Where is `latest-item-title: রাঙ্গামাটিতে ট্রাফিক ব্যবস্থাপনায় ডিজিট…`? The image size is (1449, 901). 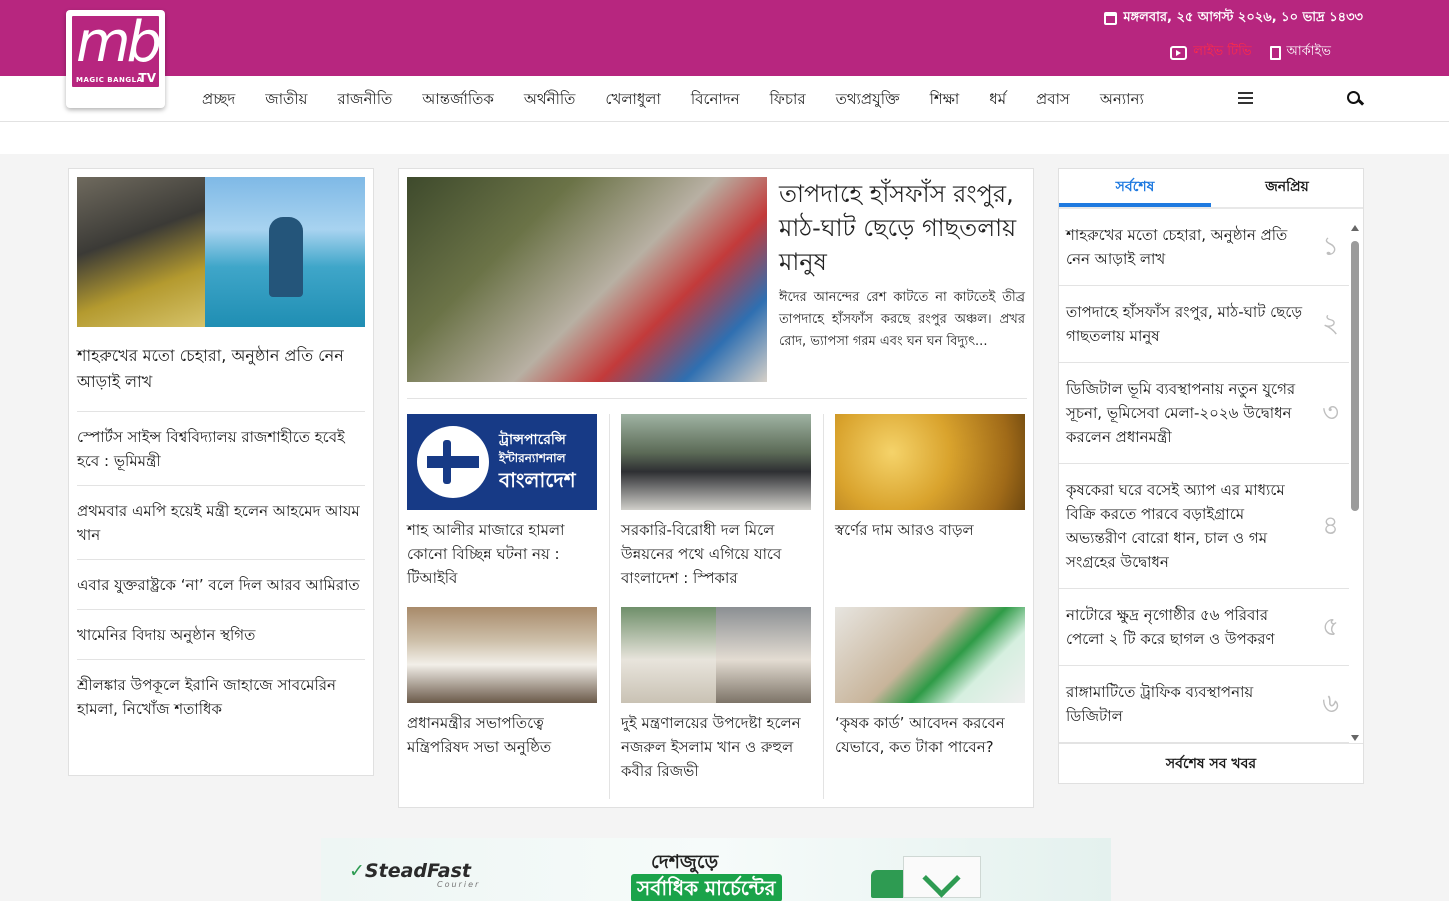
latest-item-title: রাঙ্গামাটিতে ট্রাফিক ব্যবস্থাপনায় ডিজিট… is located at coordinates (1160, 704).